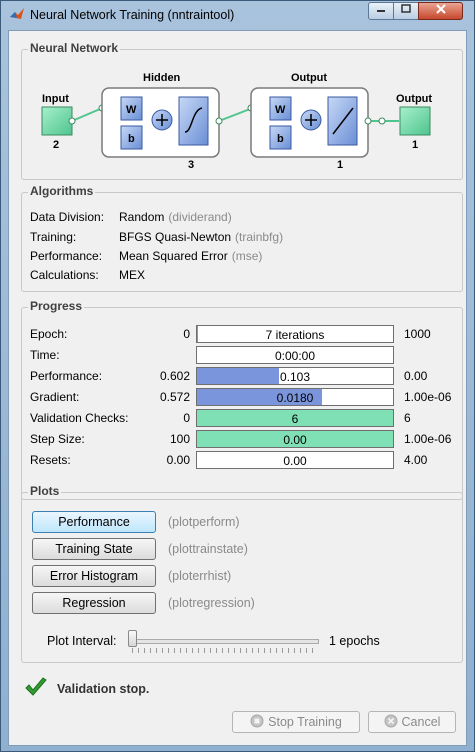 Image resolution: width=475 pixels, height=752 pixels. What do you see at coordinates (64, 275) in the screenshot?
I see `algorithm-label: Calculations:` at bounding box center [64, 275].